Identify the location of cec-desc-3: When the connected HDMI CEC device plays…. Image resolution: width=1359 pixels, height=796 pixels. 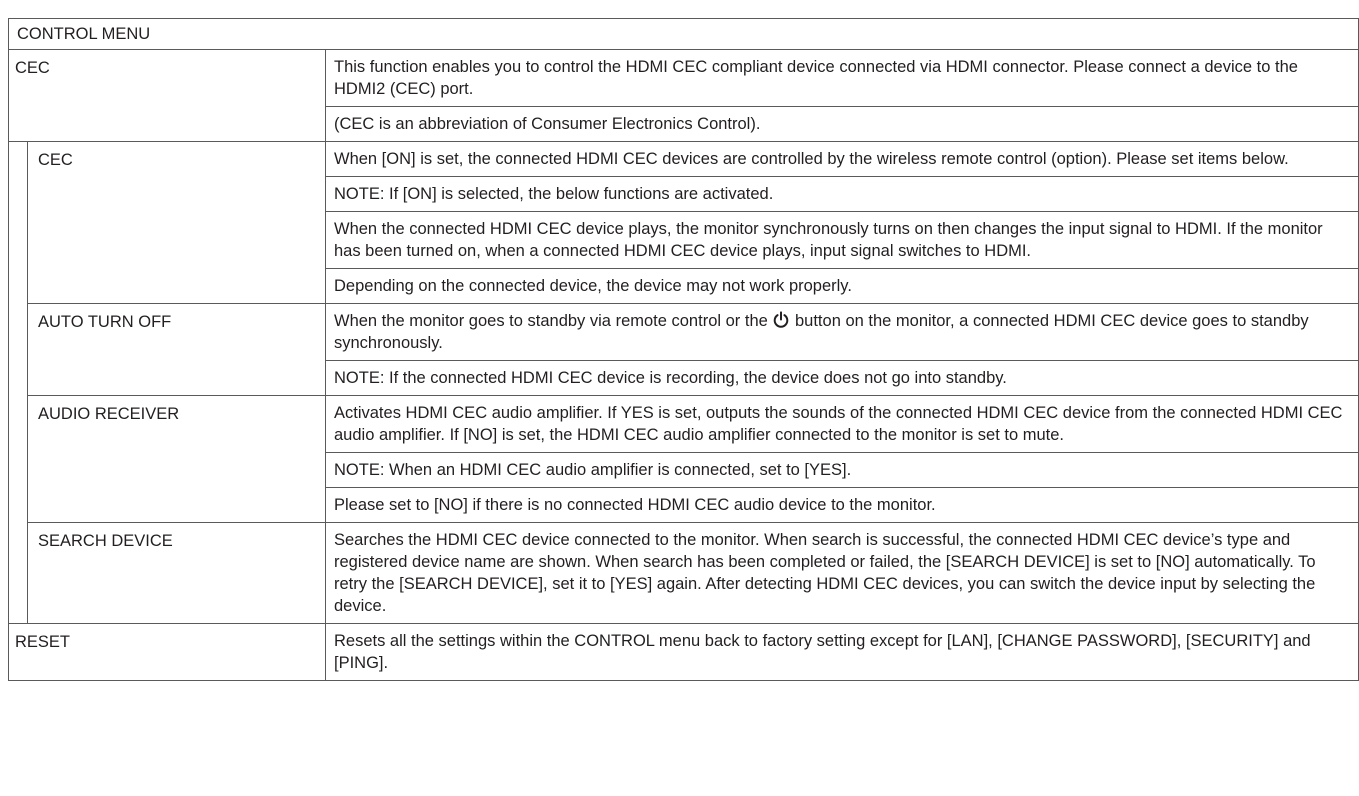
(842, 239).